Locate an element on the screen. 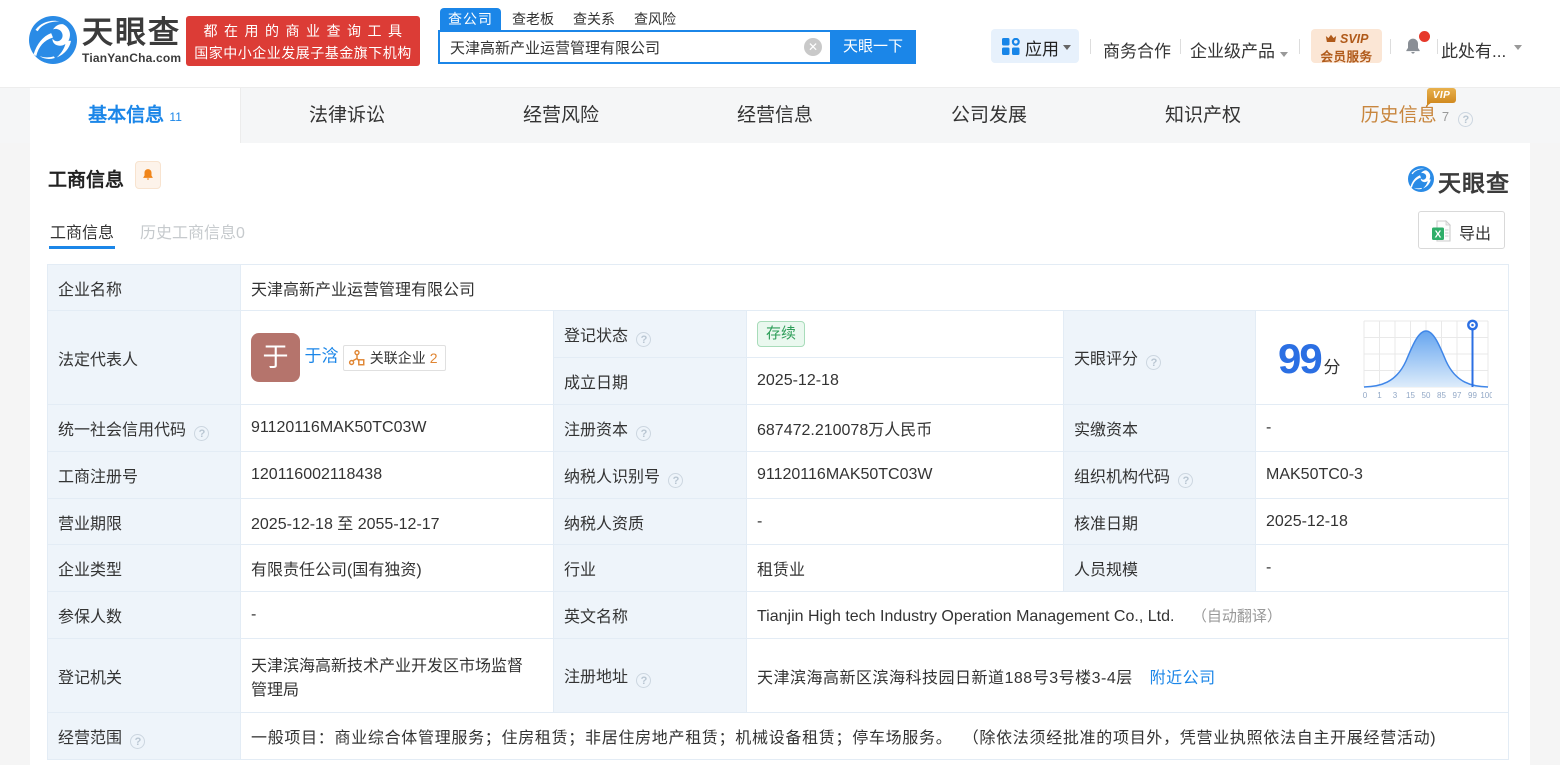 Image resolution: width=1560 pixels, height=765 pixels. svg-text: 1 is located at coordinates (1379, 395).